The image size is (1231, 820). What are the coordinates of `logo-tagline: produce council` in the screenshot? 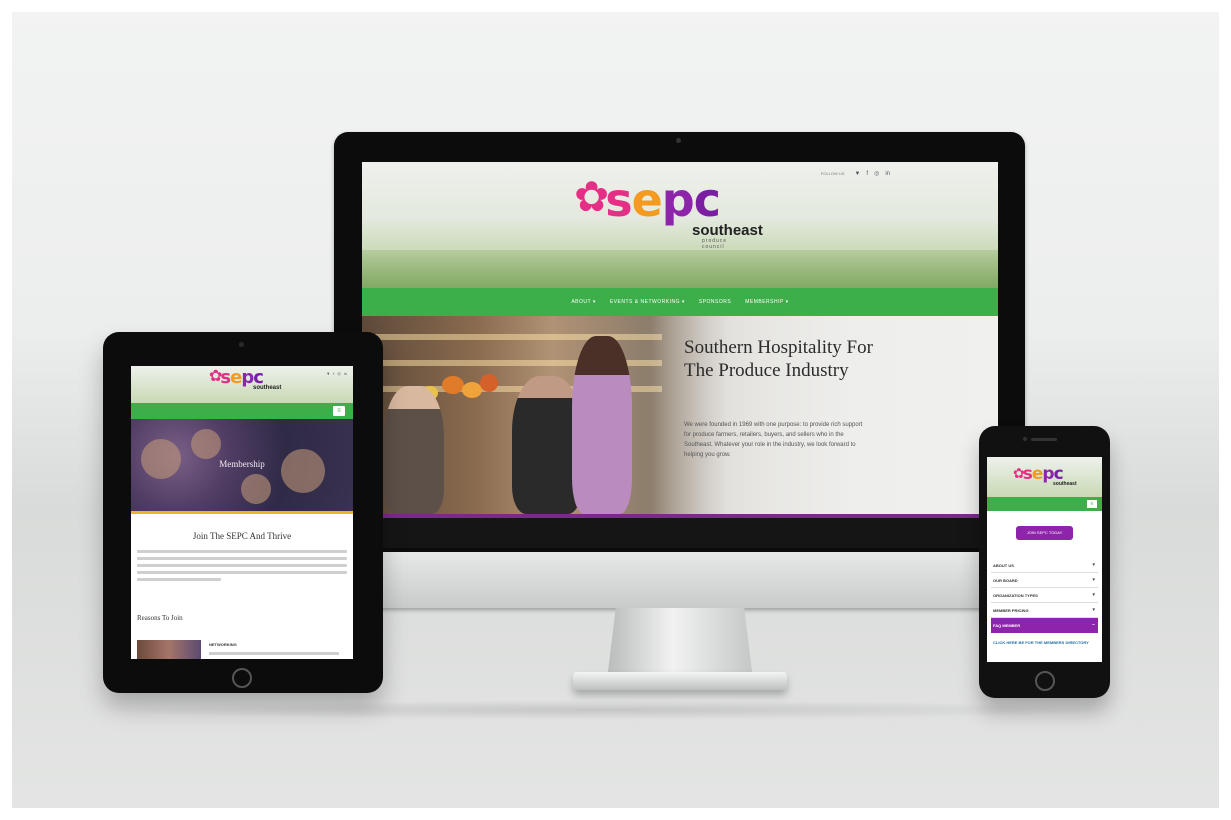 It's located at (715, 244).